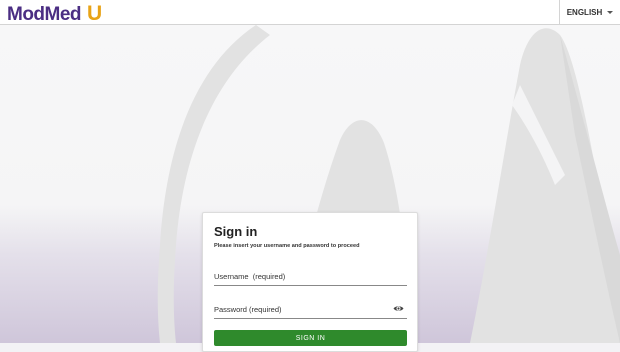 The width and height of the screenshot is (620, 352). Describe the element at coordinates (95, 13) in the screenshot. I see `logo-u: U` at that location.